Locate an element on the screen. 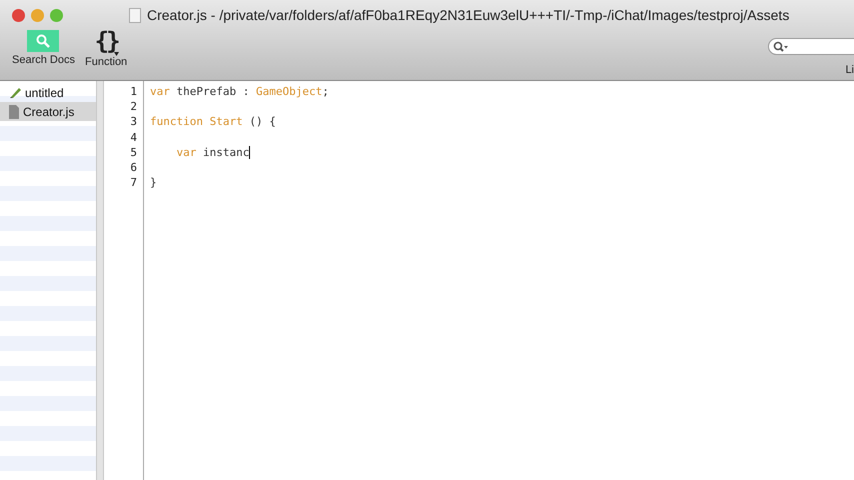  caret-icon is located at coordinates (116, 54).